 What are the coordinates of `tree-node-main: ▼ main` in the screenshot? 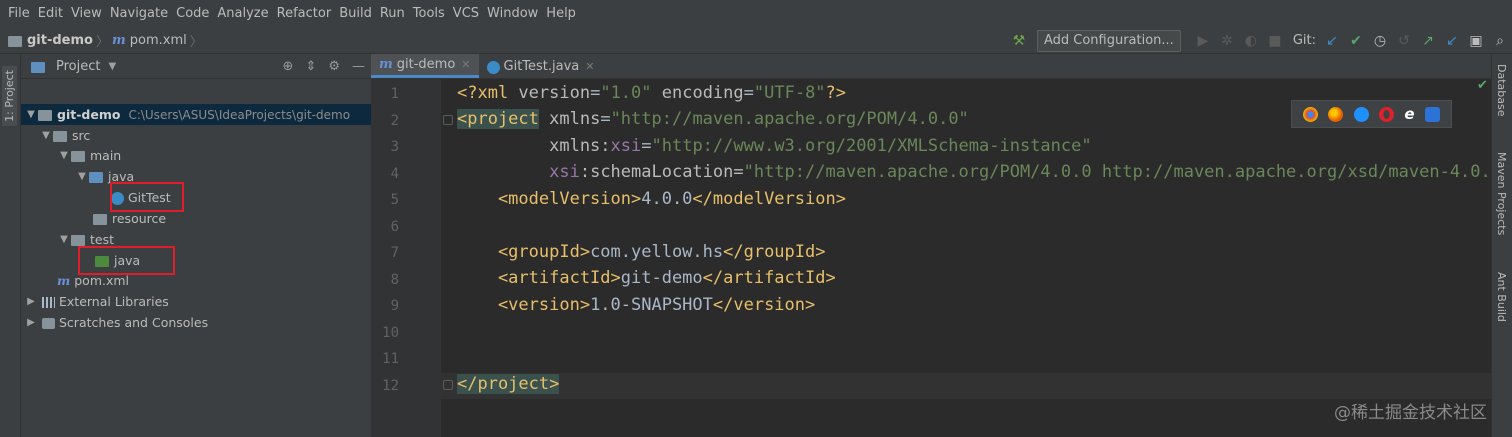 It's located at (89, 155).